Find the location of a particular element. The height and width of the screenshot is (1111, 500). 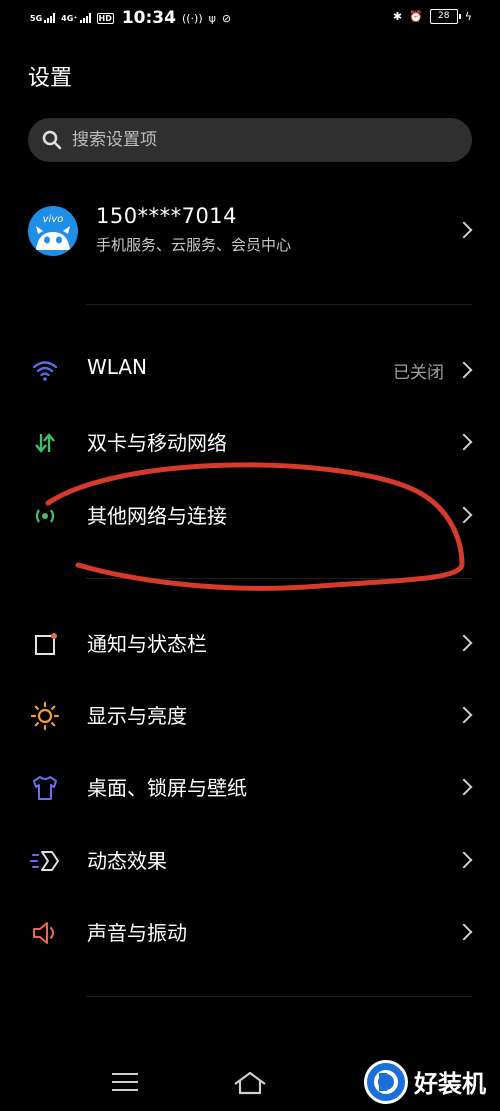

home-icon is located at coordinates (250, 1083).